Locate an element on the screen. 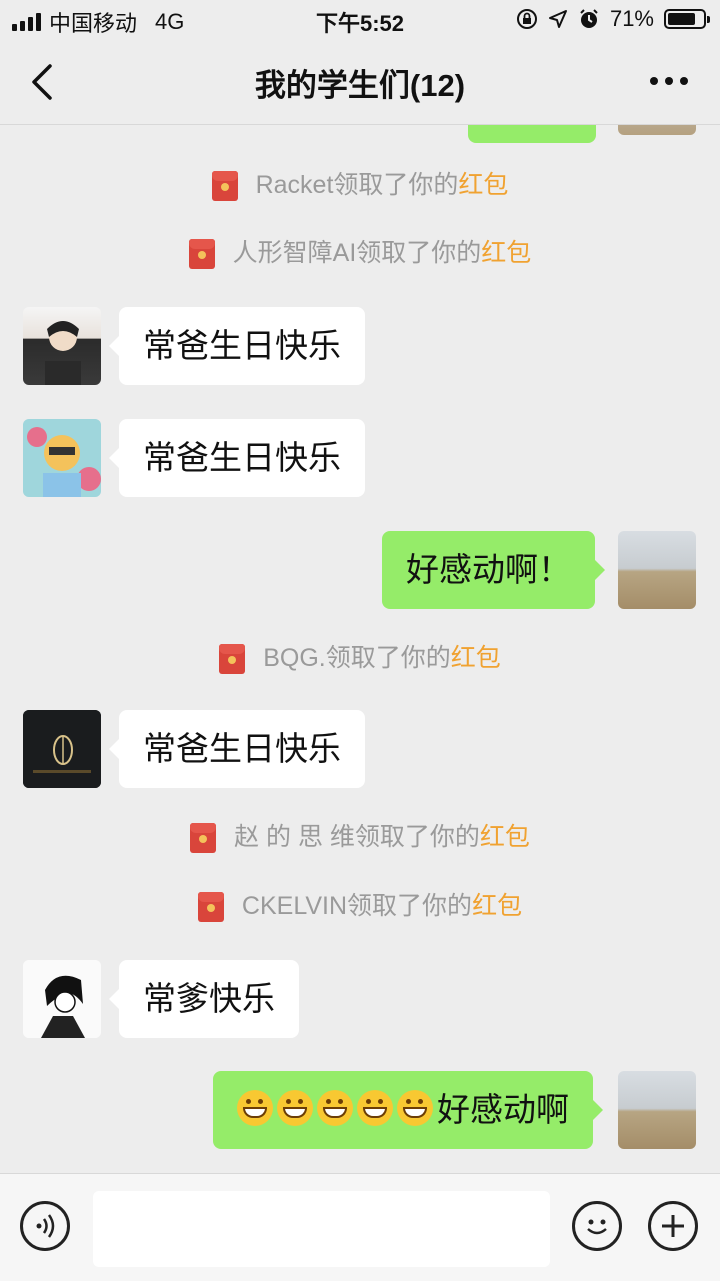  message-bubble-self: 好感动啊！ is located at coordinates (493, 570).